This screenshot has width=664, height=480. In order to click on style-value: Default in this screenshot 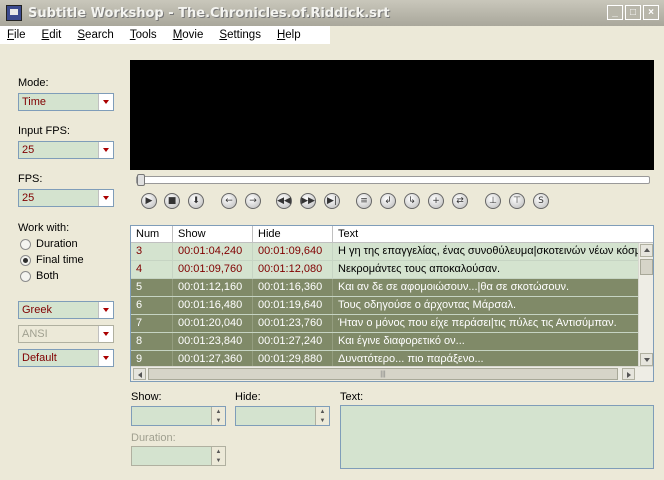, I will do `click(39, 358)`.